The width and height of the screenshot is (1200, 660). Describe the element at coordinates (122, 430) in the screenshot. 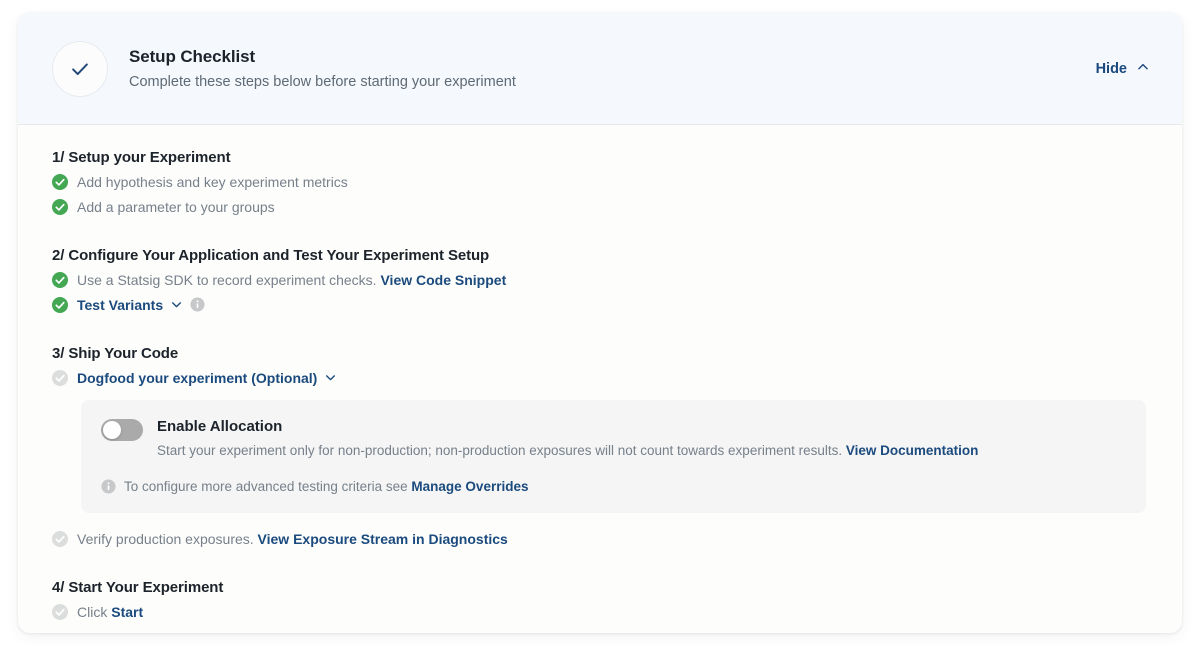

I see `enable-allocation-toggle` at that location.